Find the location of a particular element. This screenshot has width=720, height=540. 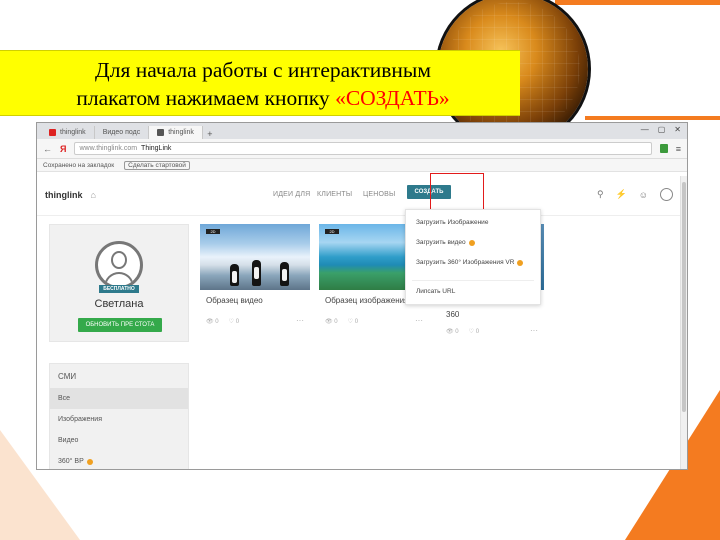

new-tab-button: + is located at coordinates (210, 134).